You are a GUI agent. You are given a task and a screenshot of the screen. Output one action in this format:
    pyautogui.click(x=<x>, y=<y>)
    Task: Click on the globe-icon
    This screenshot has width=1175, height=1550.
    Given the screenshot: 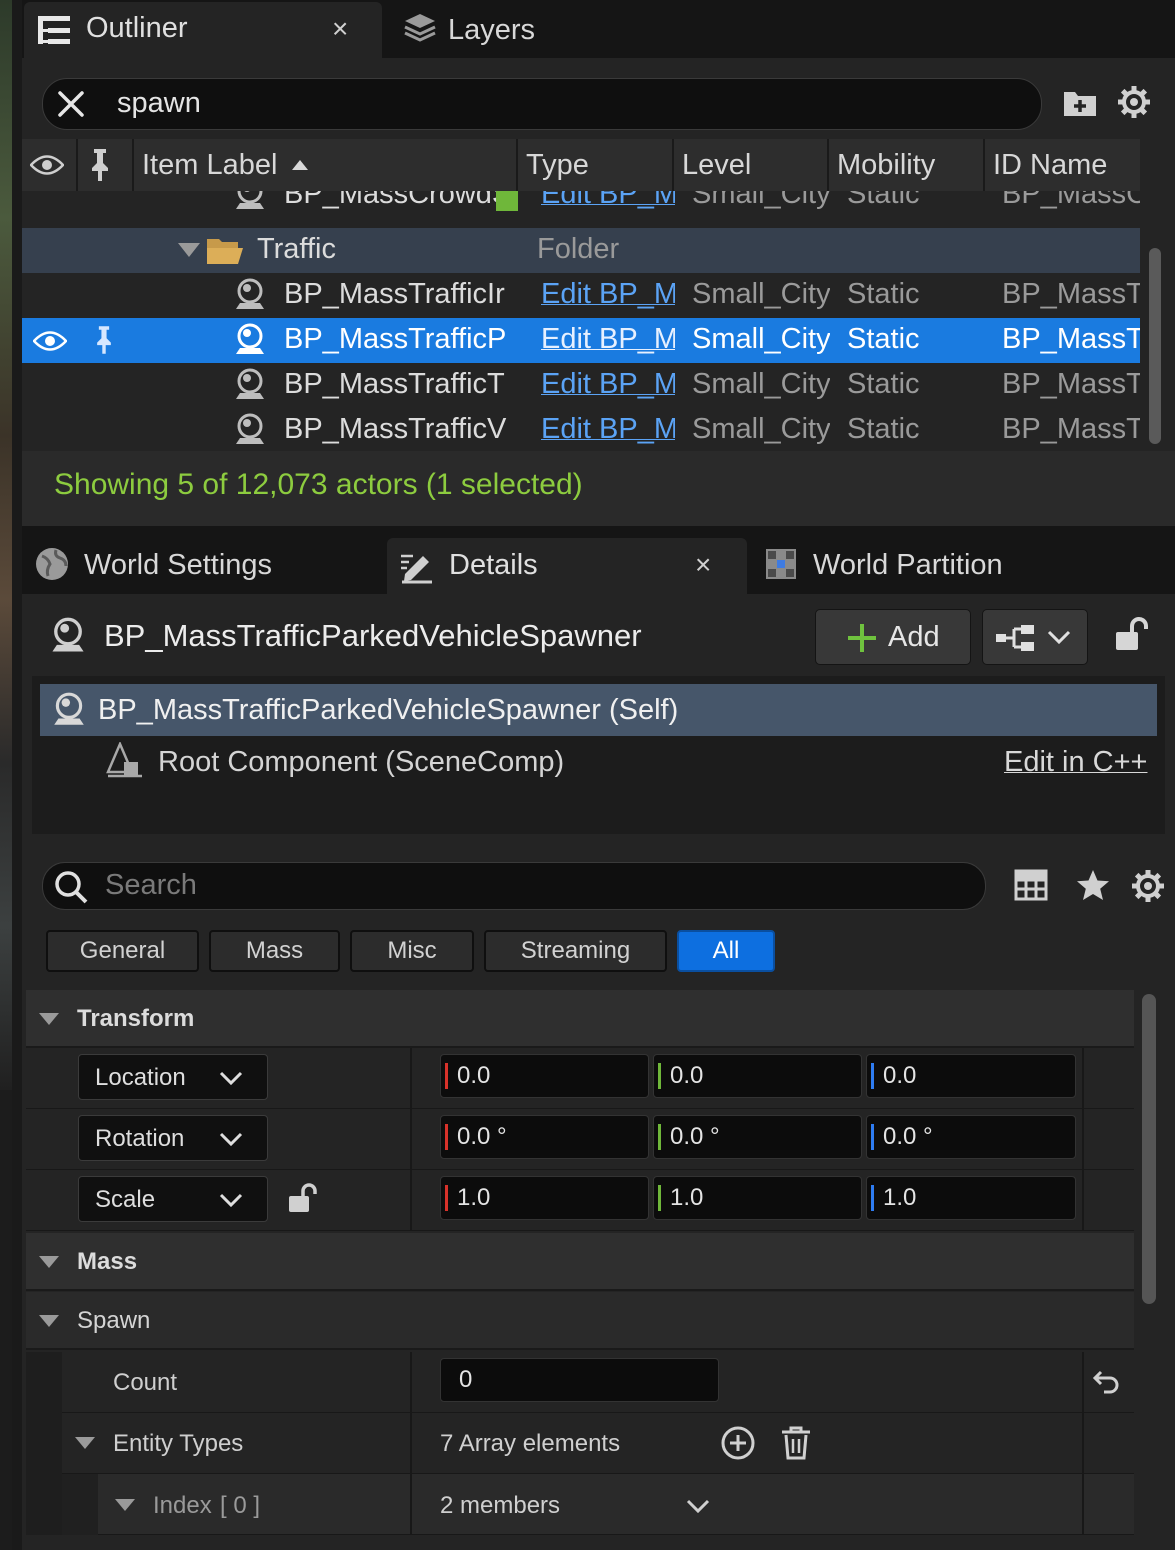 What is the action you would take?
    pyautogui.click(x=52, y=564)
    